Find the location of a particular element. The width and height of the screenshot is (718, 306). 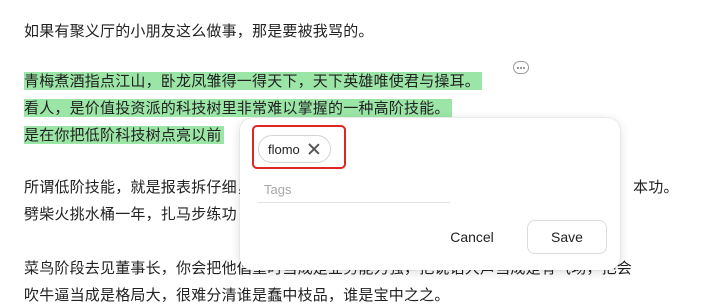

article-line: 如果有聚义厅的小朋友这么做事，那是要被我骂的。 is located at coordinates (199, 31).